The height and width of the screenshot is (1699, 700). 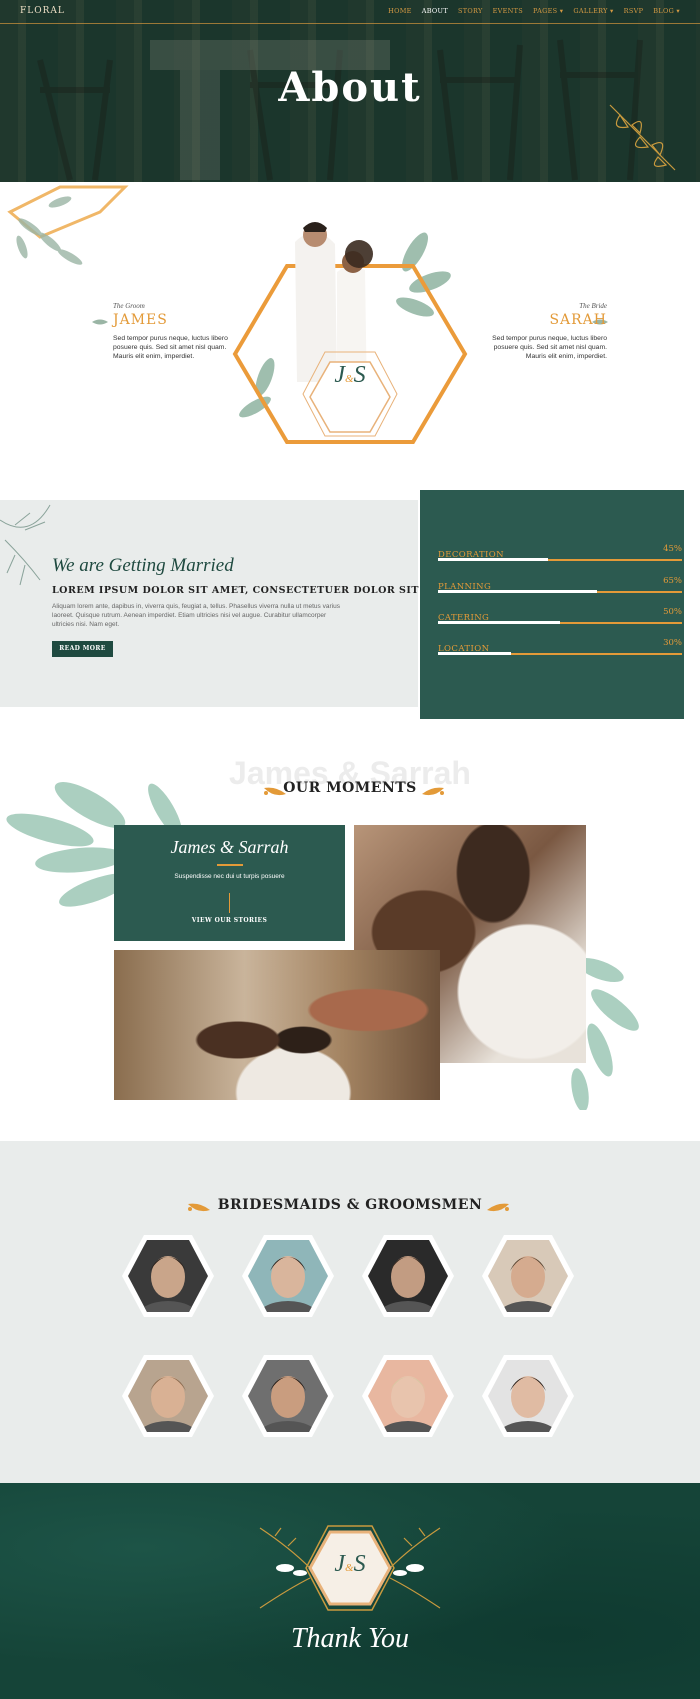 What do you see at coordinates (593, 11) in the screenshot?
I see `nav-item-gallery: GALLERY ▾` at bounding box center [593, 11].